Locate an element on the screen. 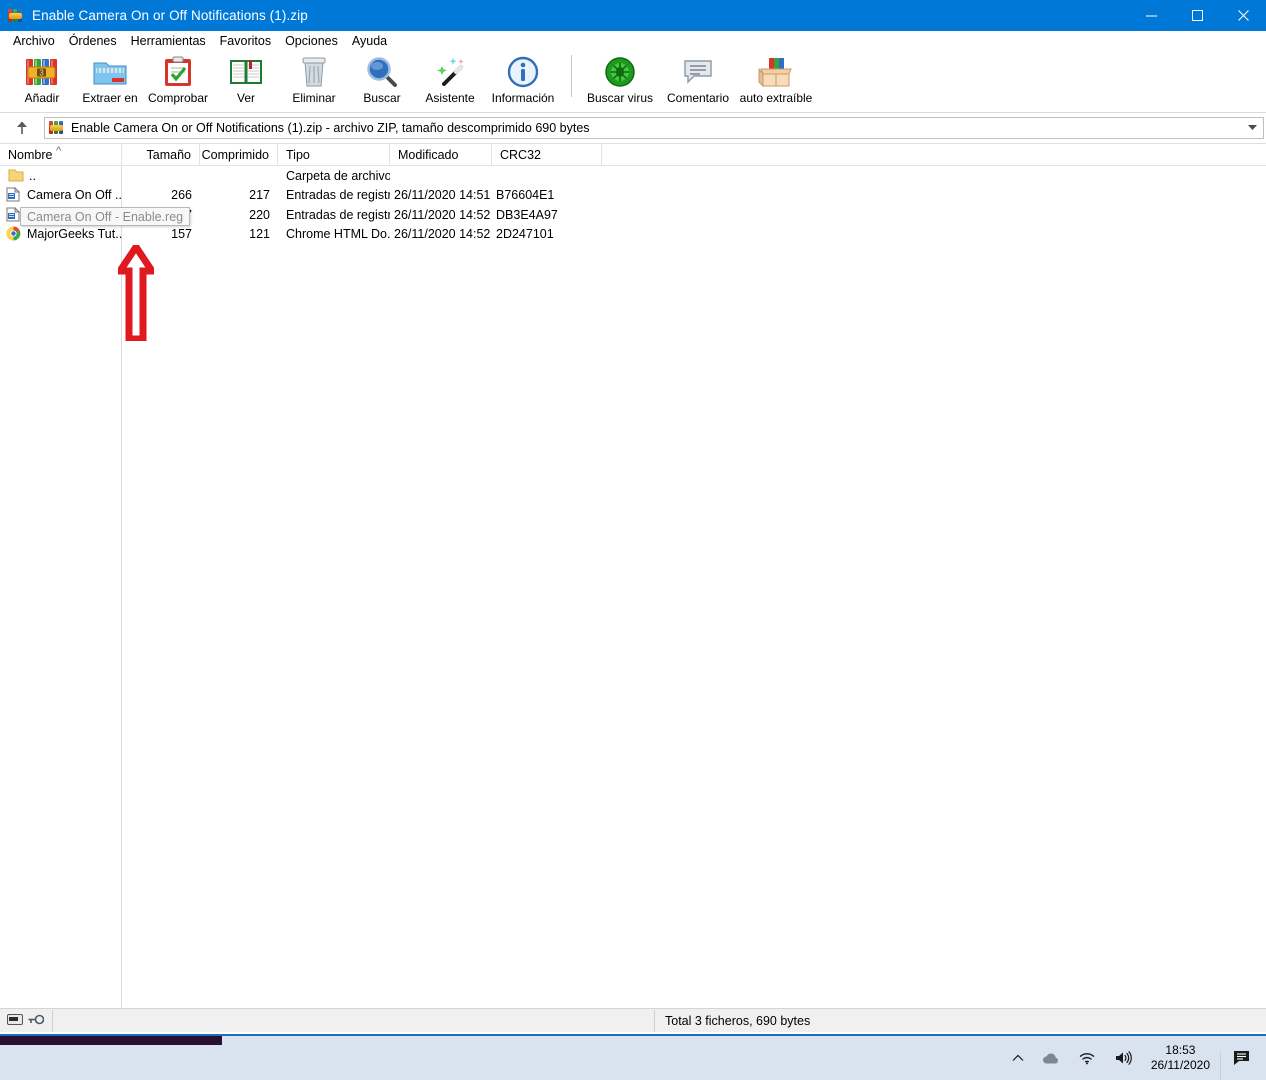  cell-size: 266 is located at coordinates (181, 195).